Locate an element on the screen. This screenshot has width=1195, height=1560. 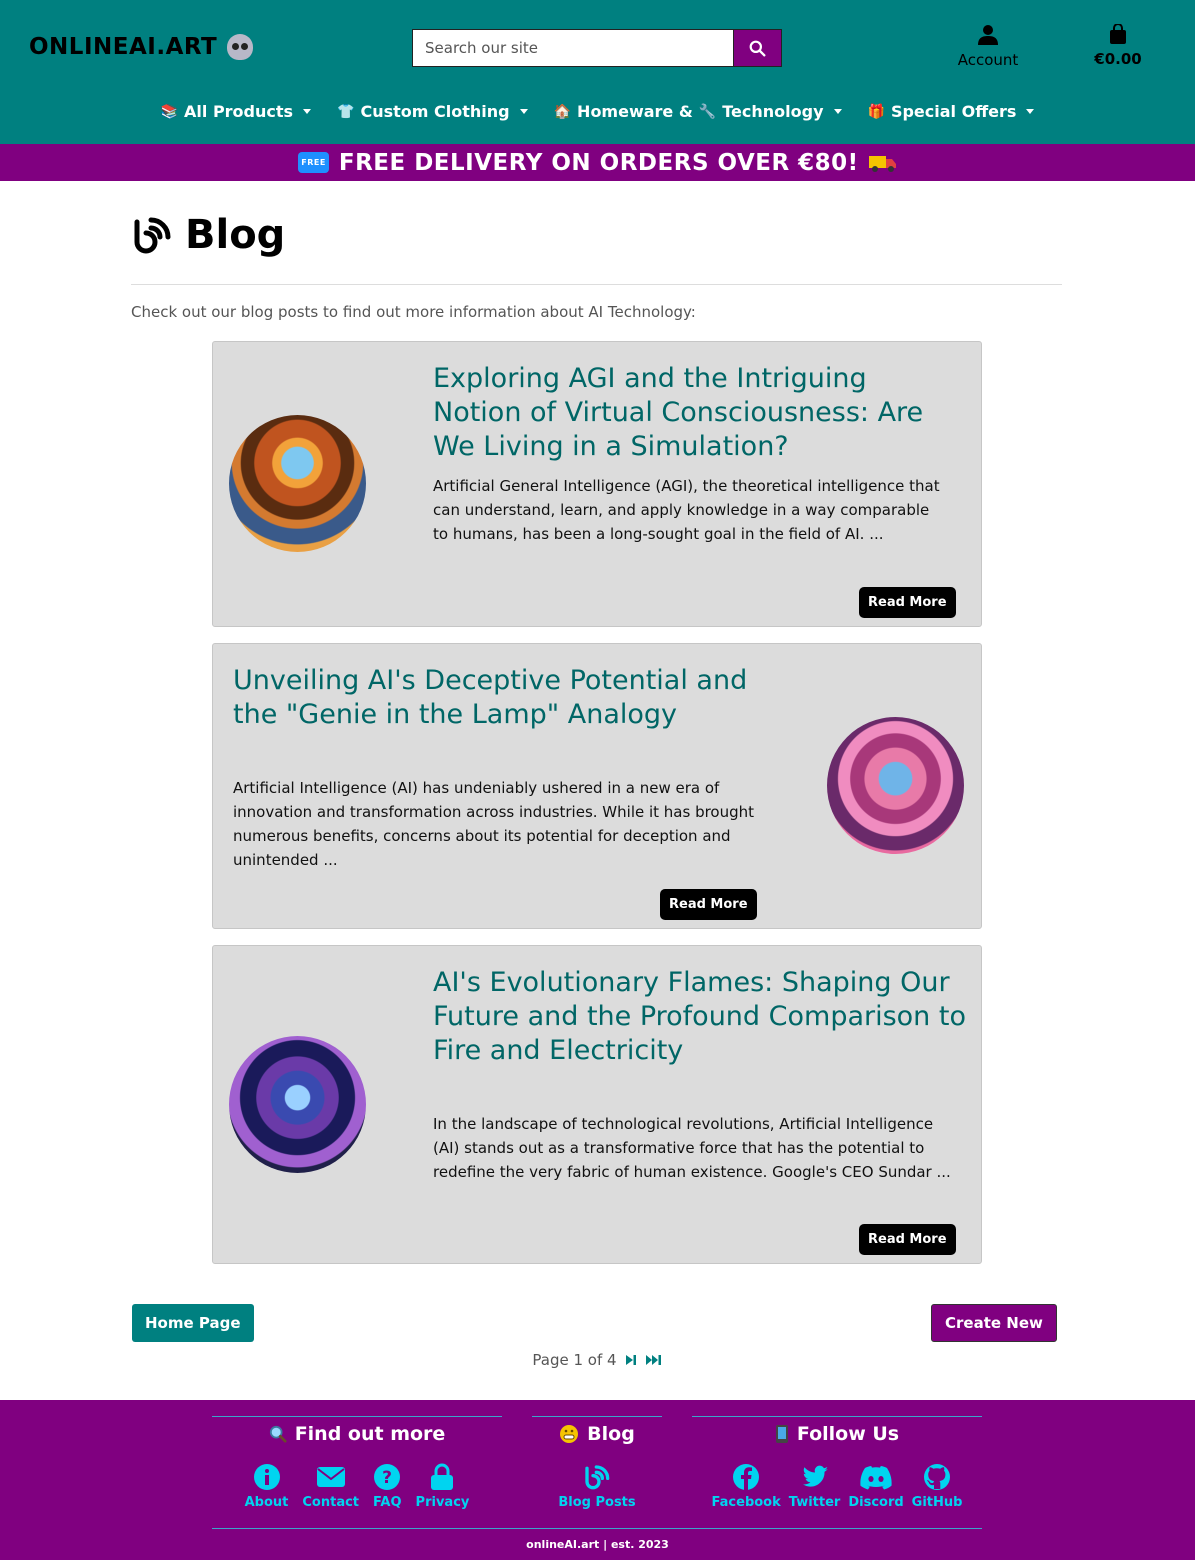
footer-link-label: Blog Posts is located at coordinates (597, 1502).